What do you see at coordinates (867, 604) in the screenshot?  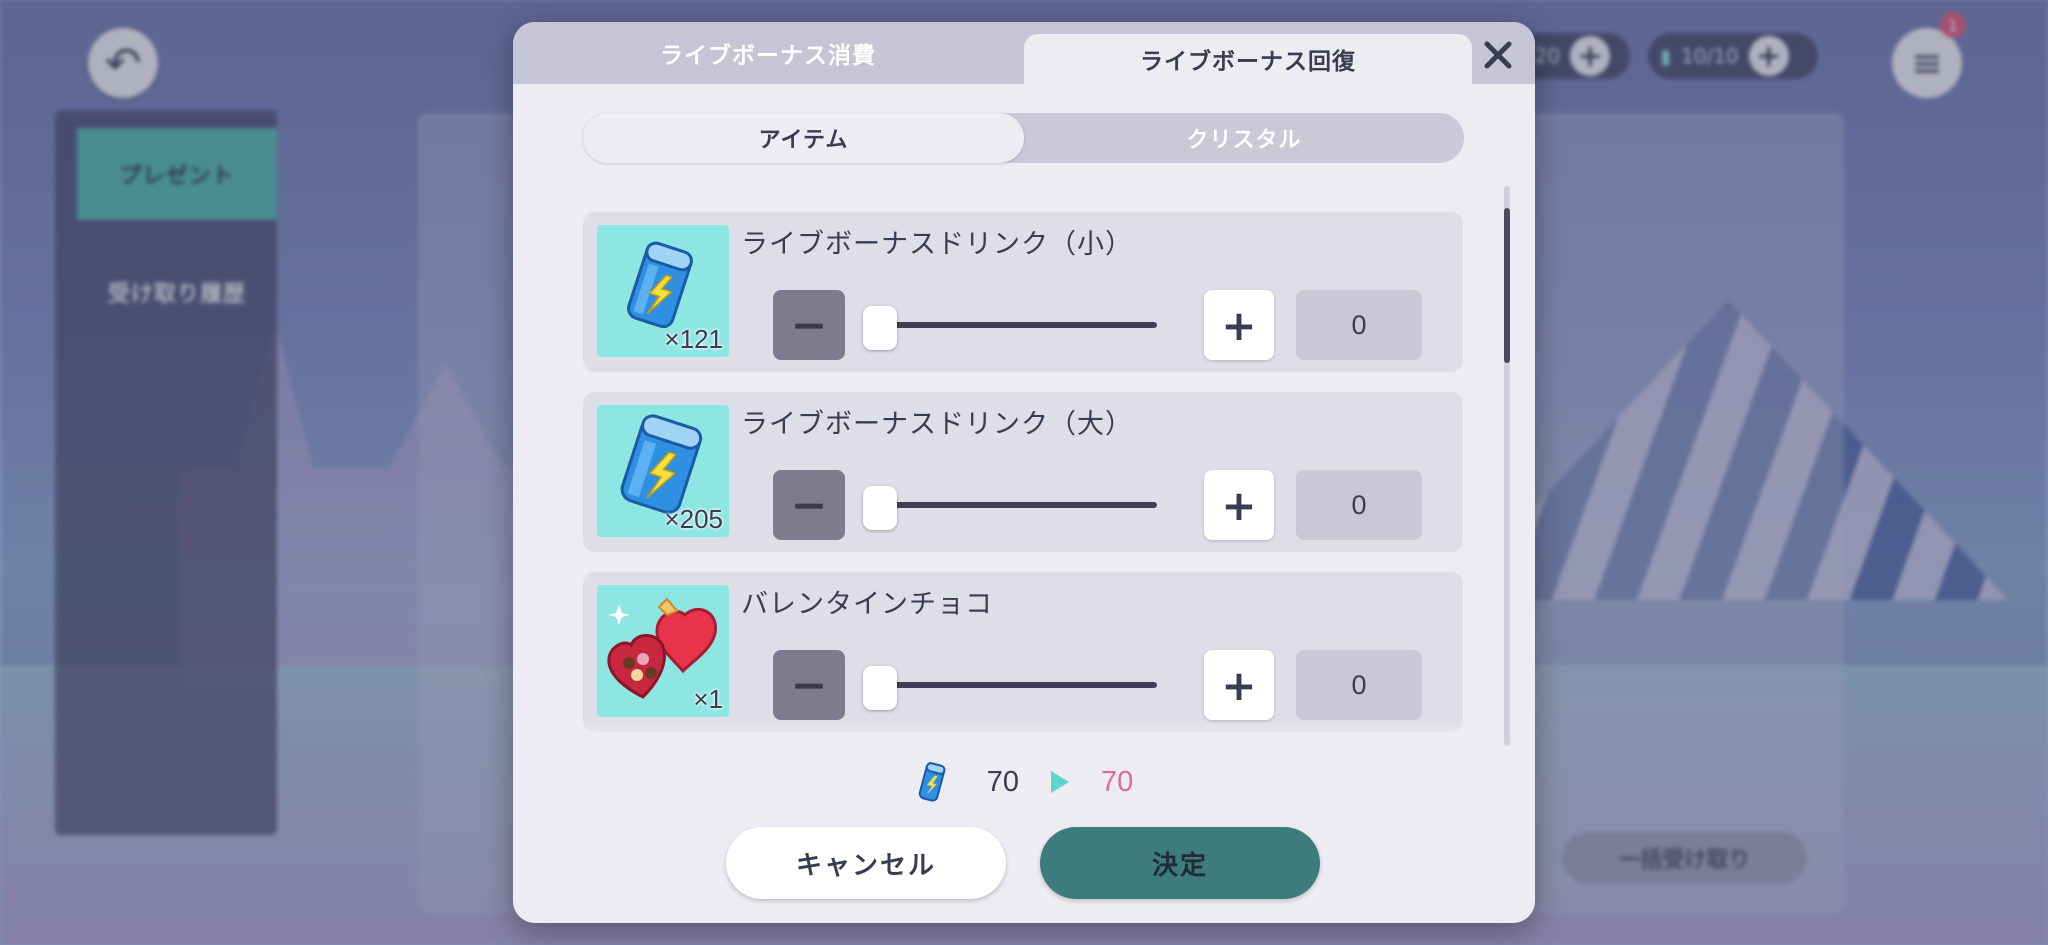 I see `item-name: バレンタインチョコ` at bounding box center [867, 604].